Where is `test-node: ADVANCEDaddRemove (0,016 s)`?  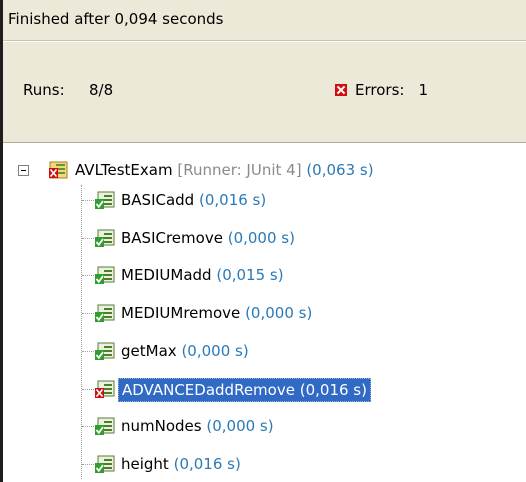
test-node: ADVANCEDaddRemove (0,016 s) is located at coordinates (244, 390).